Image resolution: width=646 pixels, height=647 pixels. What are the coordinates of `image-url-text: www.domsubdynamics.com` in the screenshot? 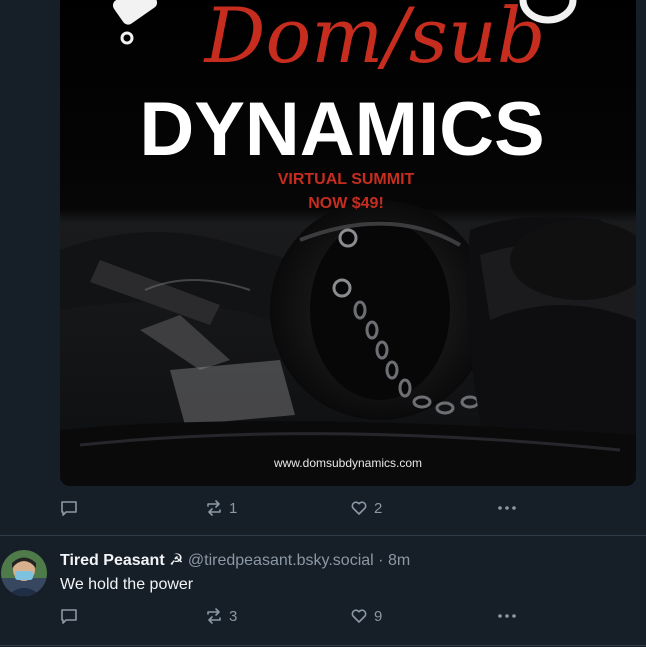 It's located at (347, 463).